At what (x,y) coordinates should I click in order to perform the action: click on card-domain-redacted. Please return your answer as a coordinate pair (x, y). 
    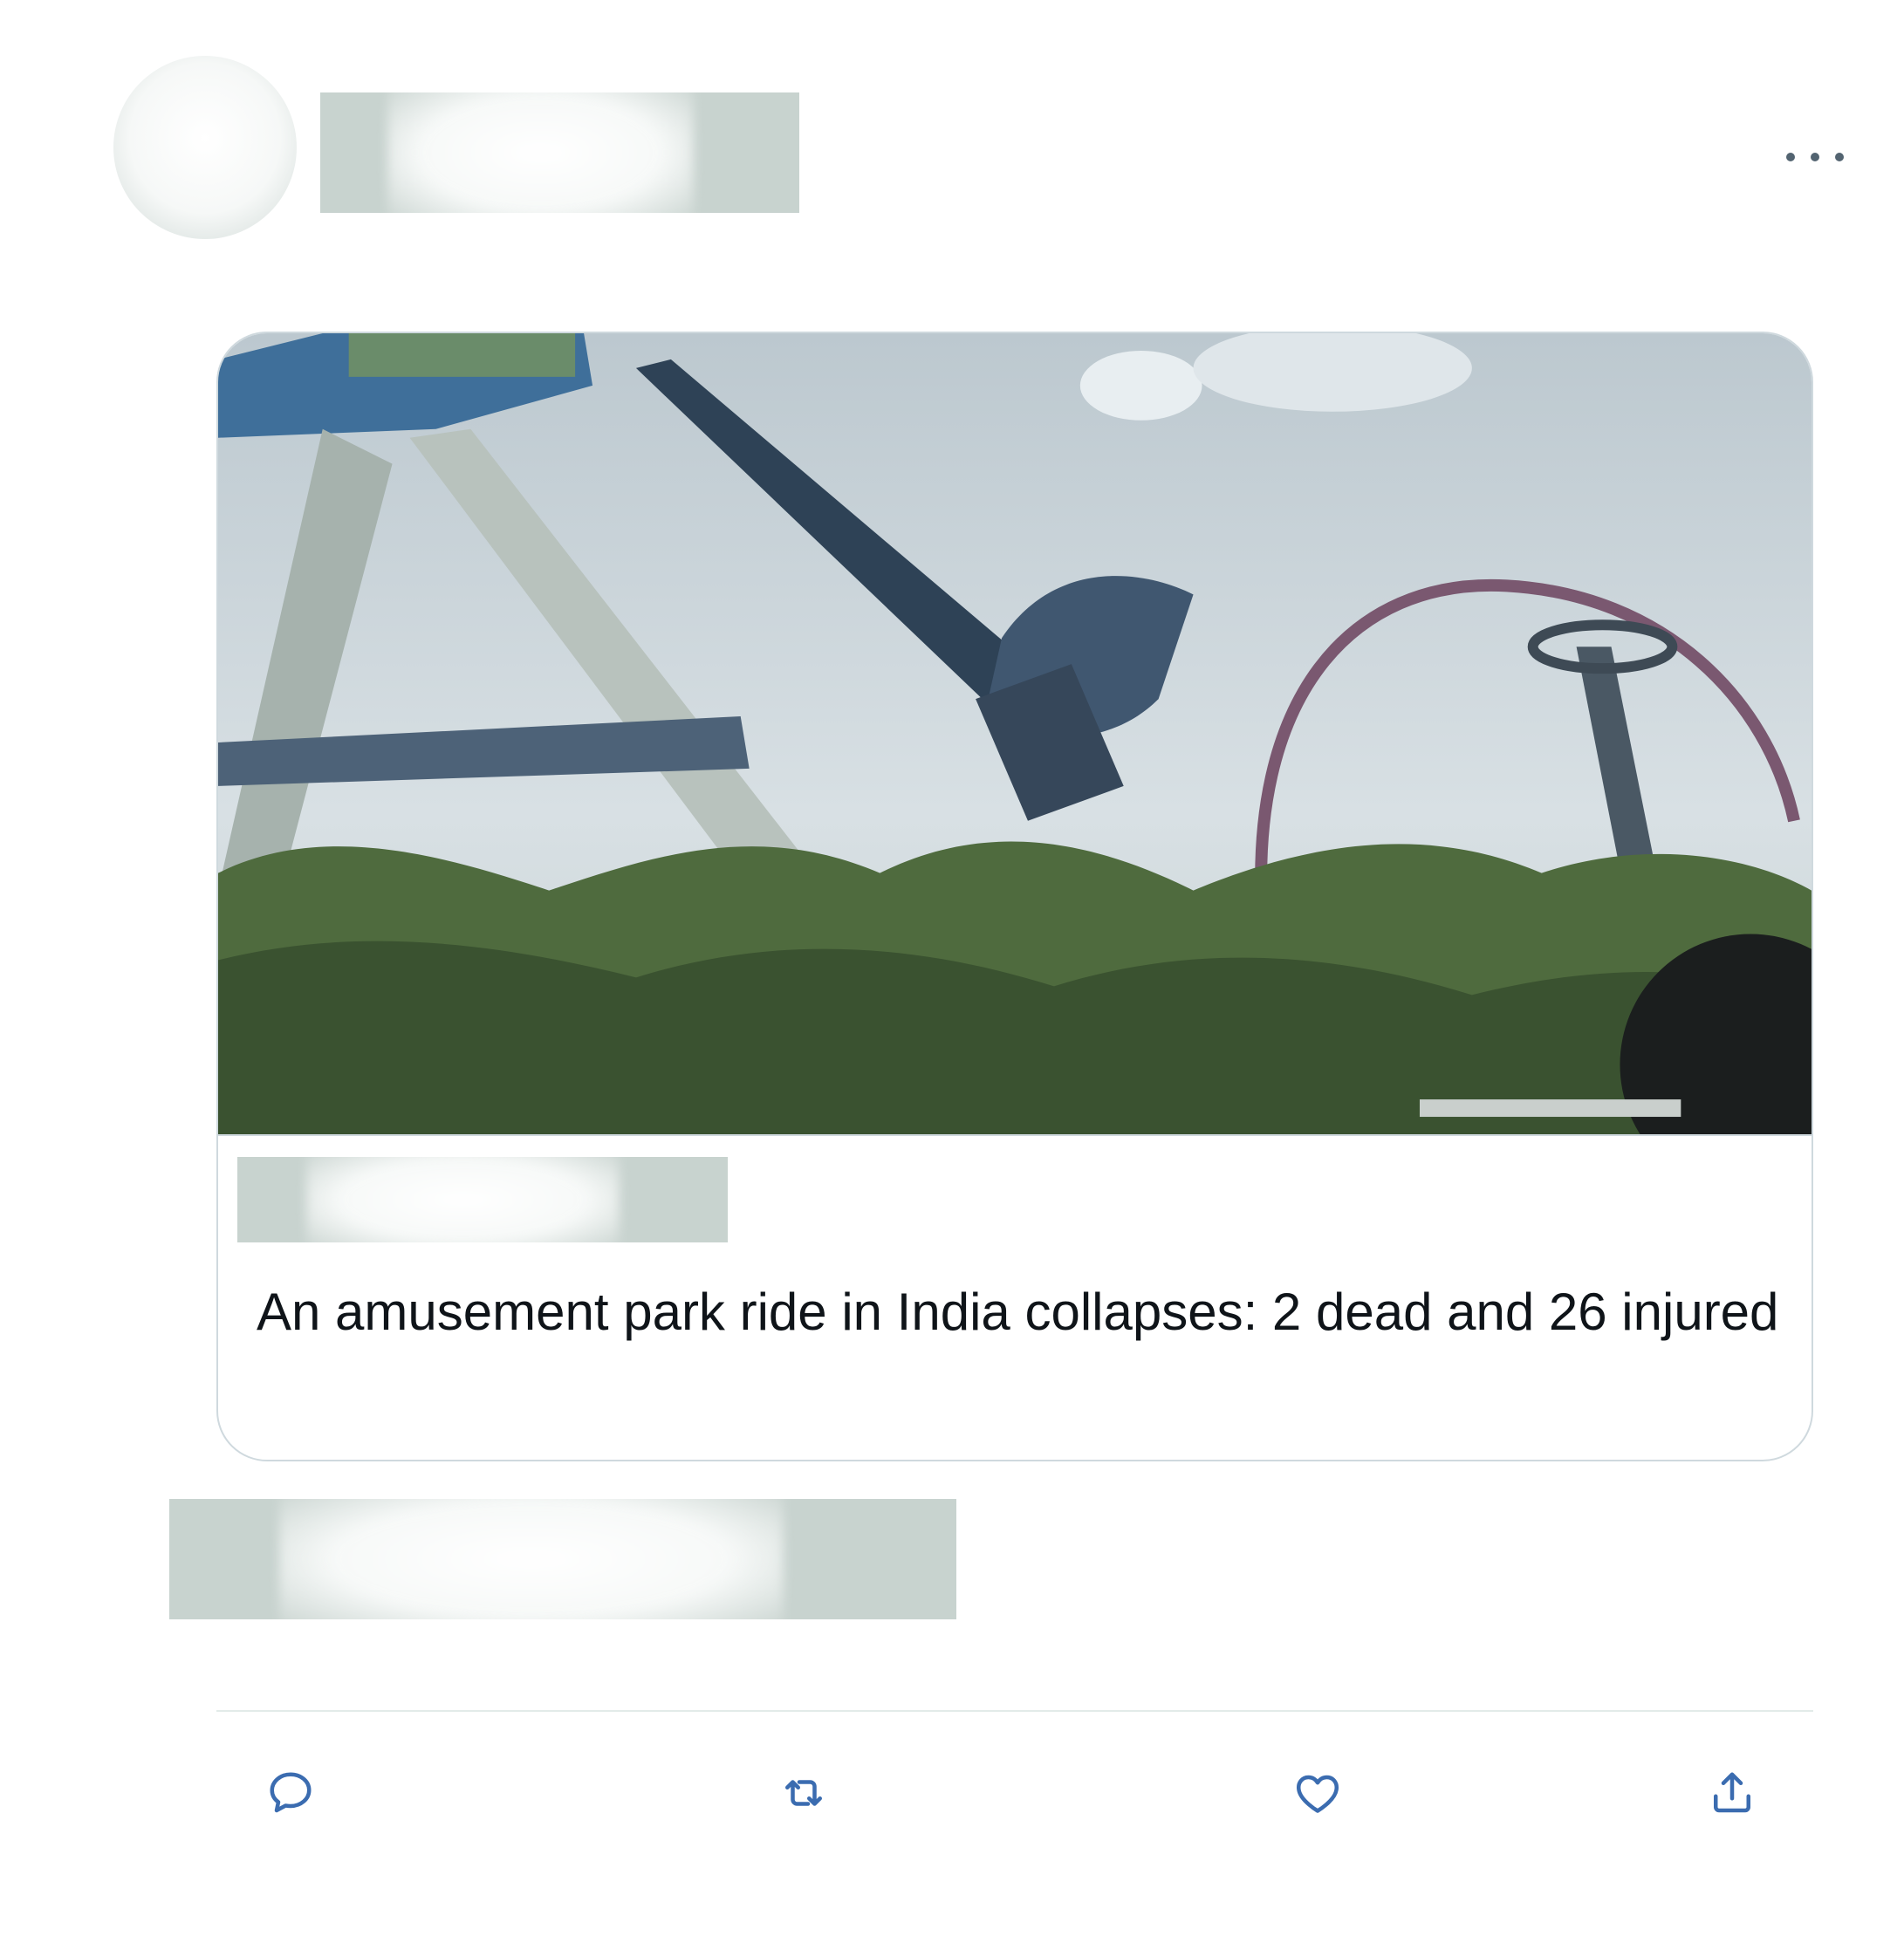
    Looking at the image, I should click on (482, 1199).